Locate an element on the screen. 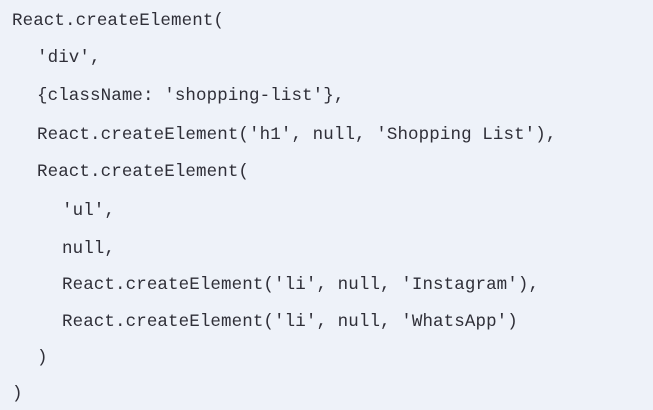 This screenshot has height=410, width=653. code-line: 'div', is located at coordinates (69, 58).